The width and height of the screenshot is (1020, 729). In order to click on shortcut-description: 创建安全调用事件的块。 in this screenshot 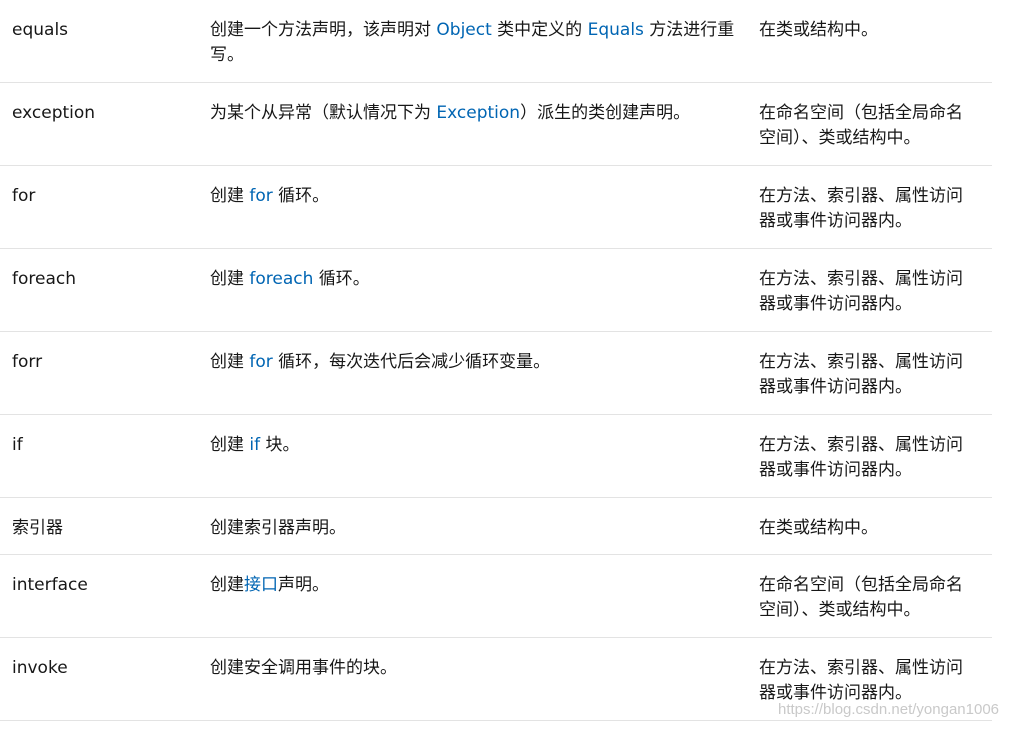, I will do `click(303, 668)`.